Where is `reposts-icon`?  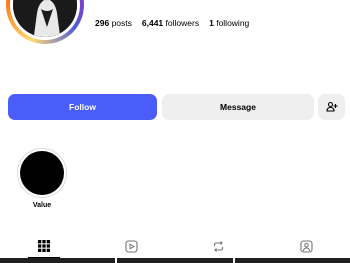 reposts-icon is located at coordinates (219, 246).